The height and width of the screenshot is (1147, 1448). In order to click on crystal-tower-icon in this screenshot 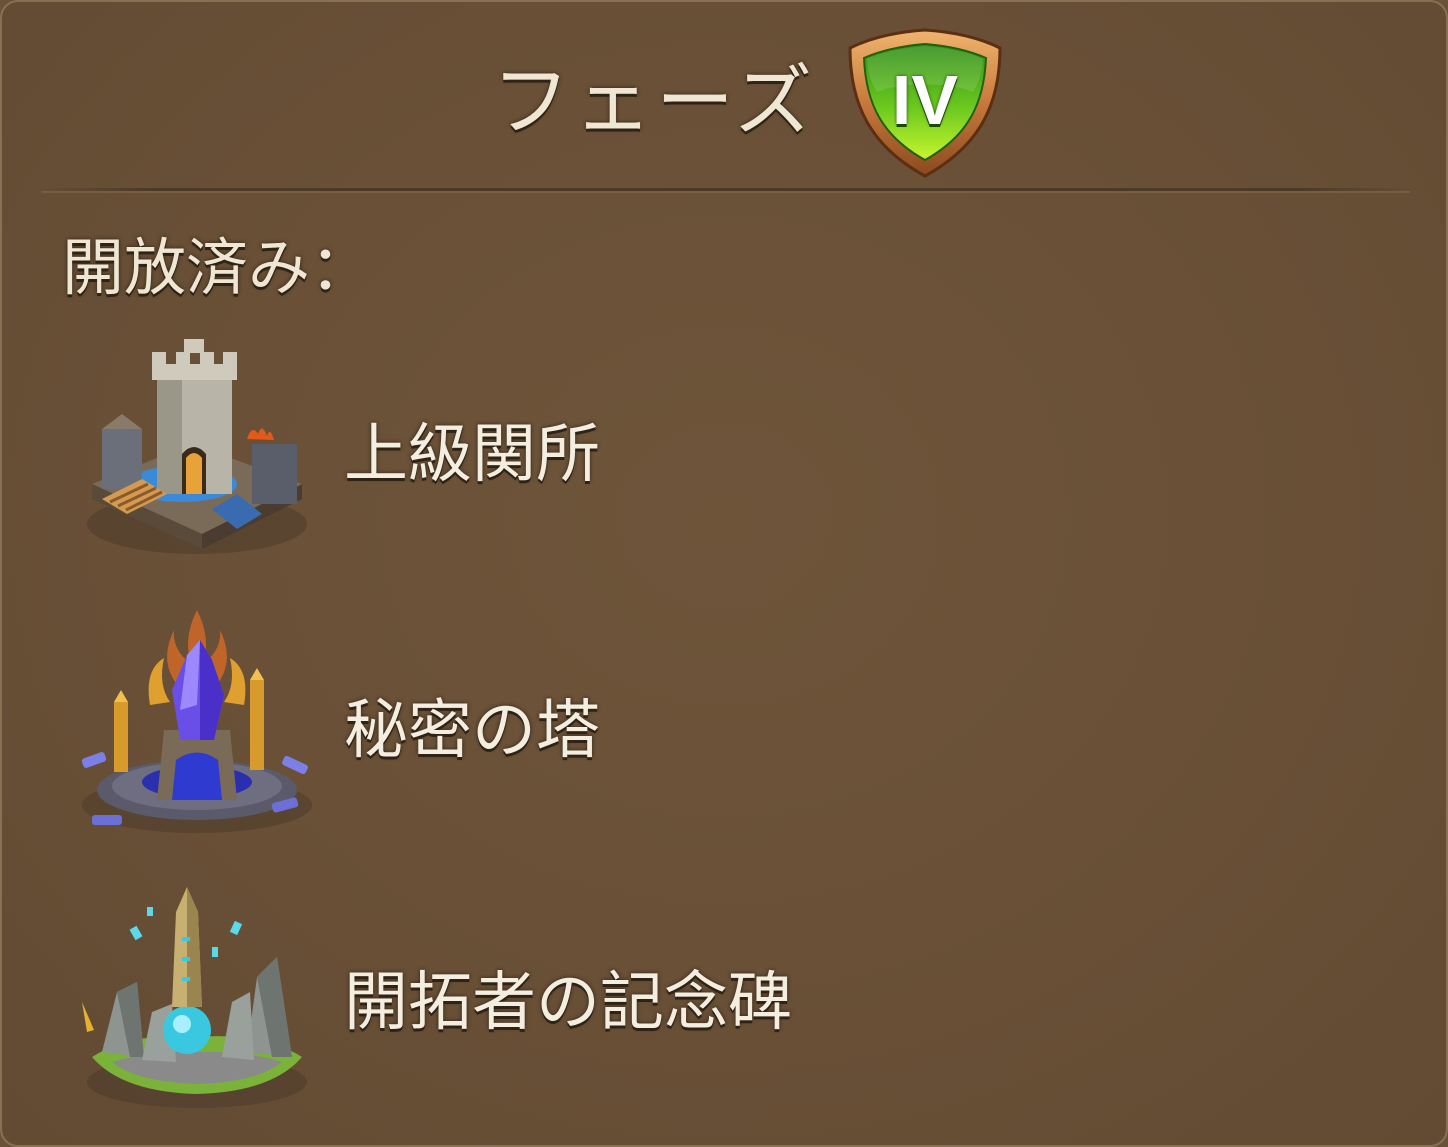, I will do `click(197, 725)`.